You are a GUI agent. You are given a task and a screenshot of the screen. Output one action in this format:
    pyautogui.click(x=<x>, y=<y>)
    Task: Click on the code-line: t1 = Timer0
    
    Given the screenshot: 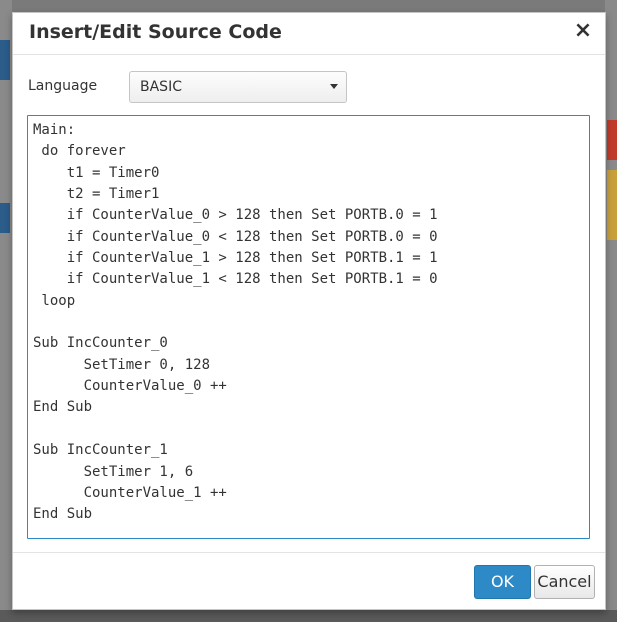 What is the action you would take?
    pyautogui.click(x=96, y=172)
    